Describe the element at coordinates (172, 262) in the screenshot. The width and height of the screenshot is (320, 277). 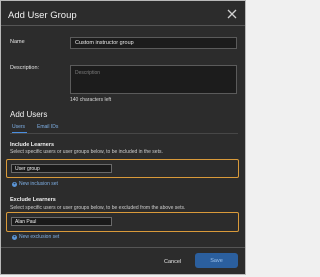
I see `cancel-button: Cancel` at that location.